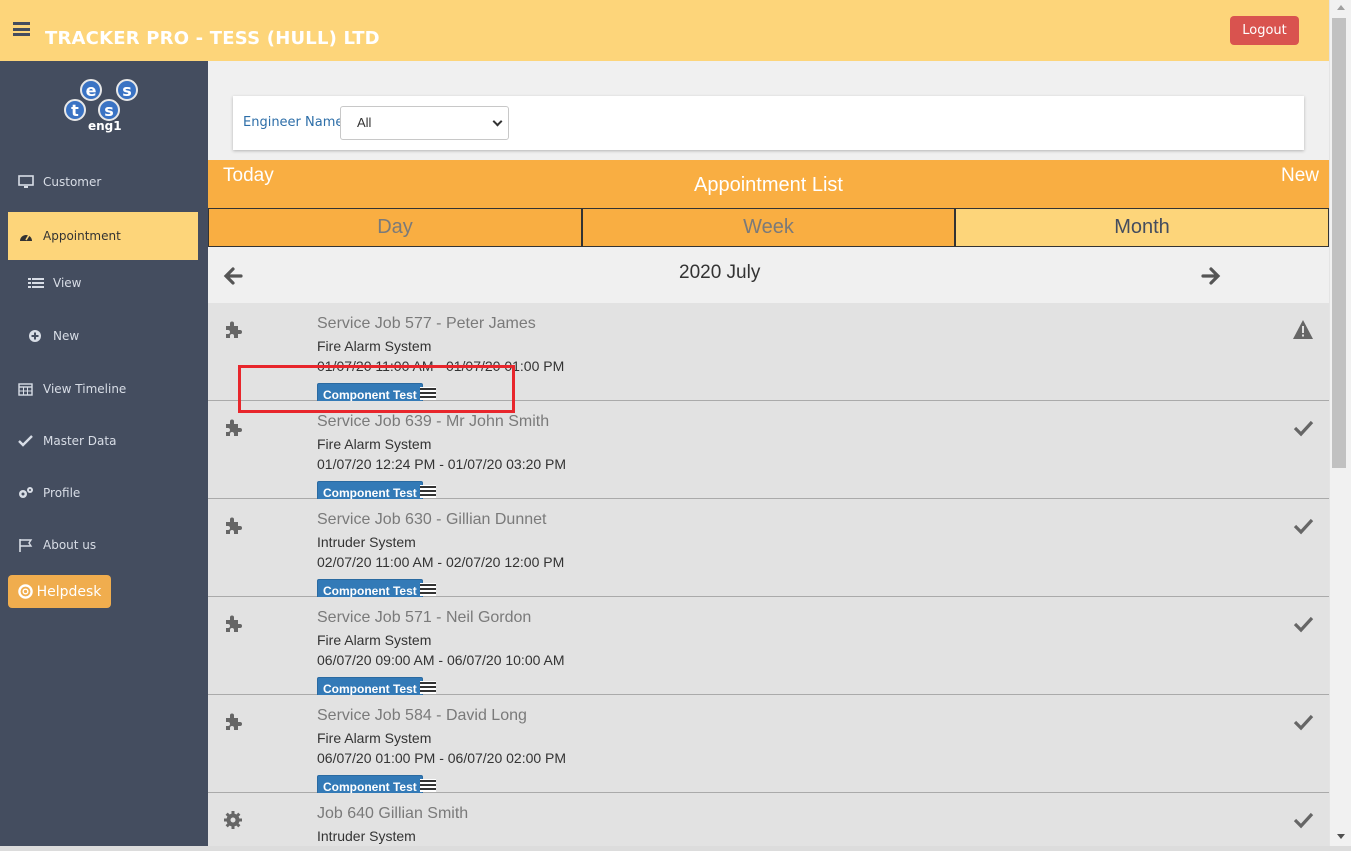  I want to click on sidebar-item-new: New, so click(103, 336).